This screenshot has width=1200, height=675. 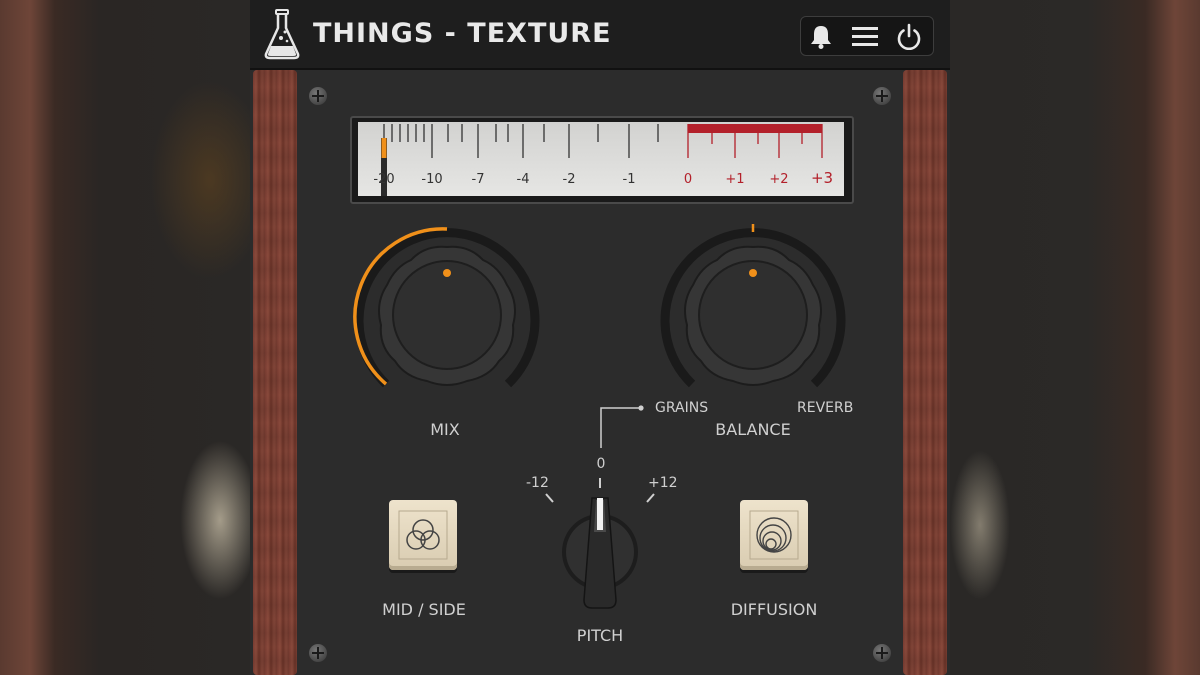 What do you see at coordinates (821, 36) in the screenshot?
I see `bell-icon` at bounding box center [821, 36].